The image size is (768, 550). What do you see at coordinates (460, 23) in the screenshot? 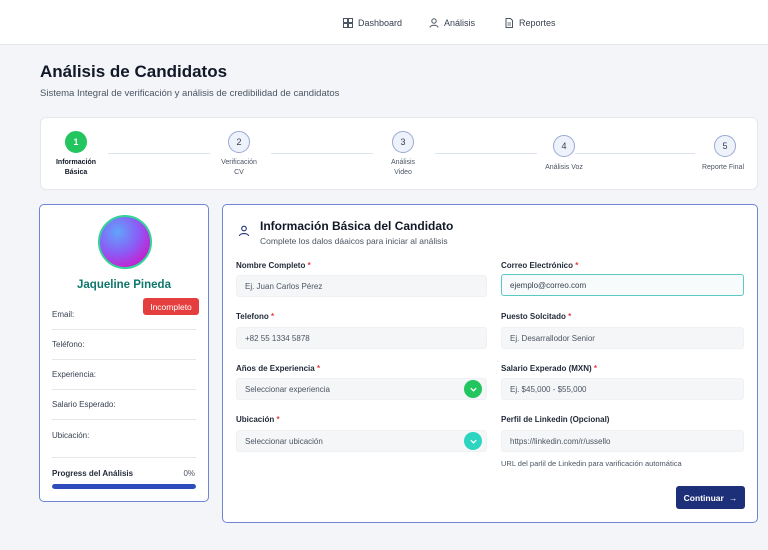
I see `nav-analisis-label: Análisis` at bounding box center [460, 23].